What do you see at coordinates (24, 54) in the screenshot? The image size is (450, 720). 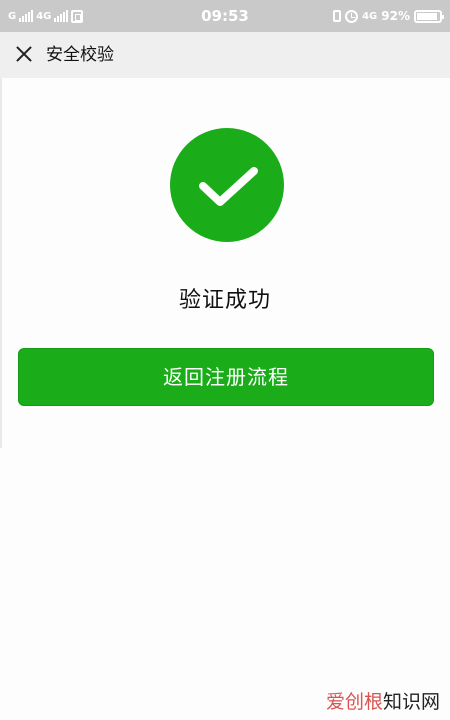 I see `close-icon` at bounding box center [24, 54].